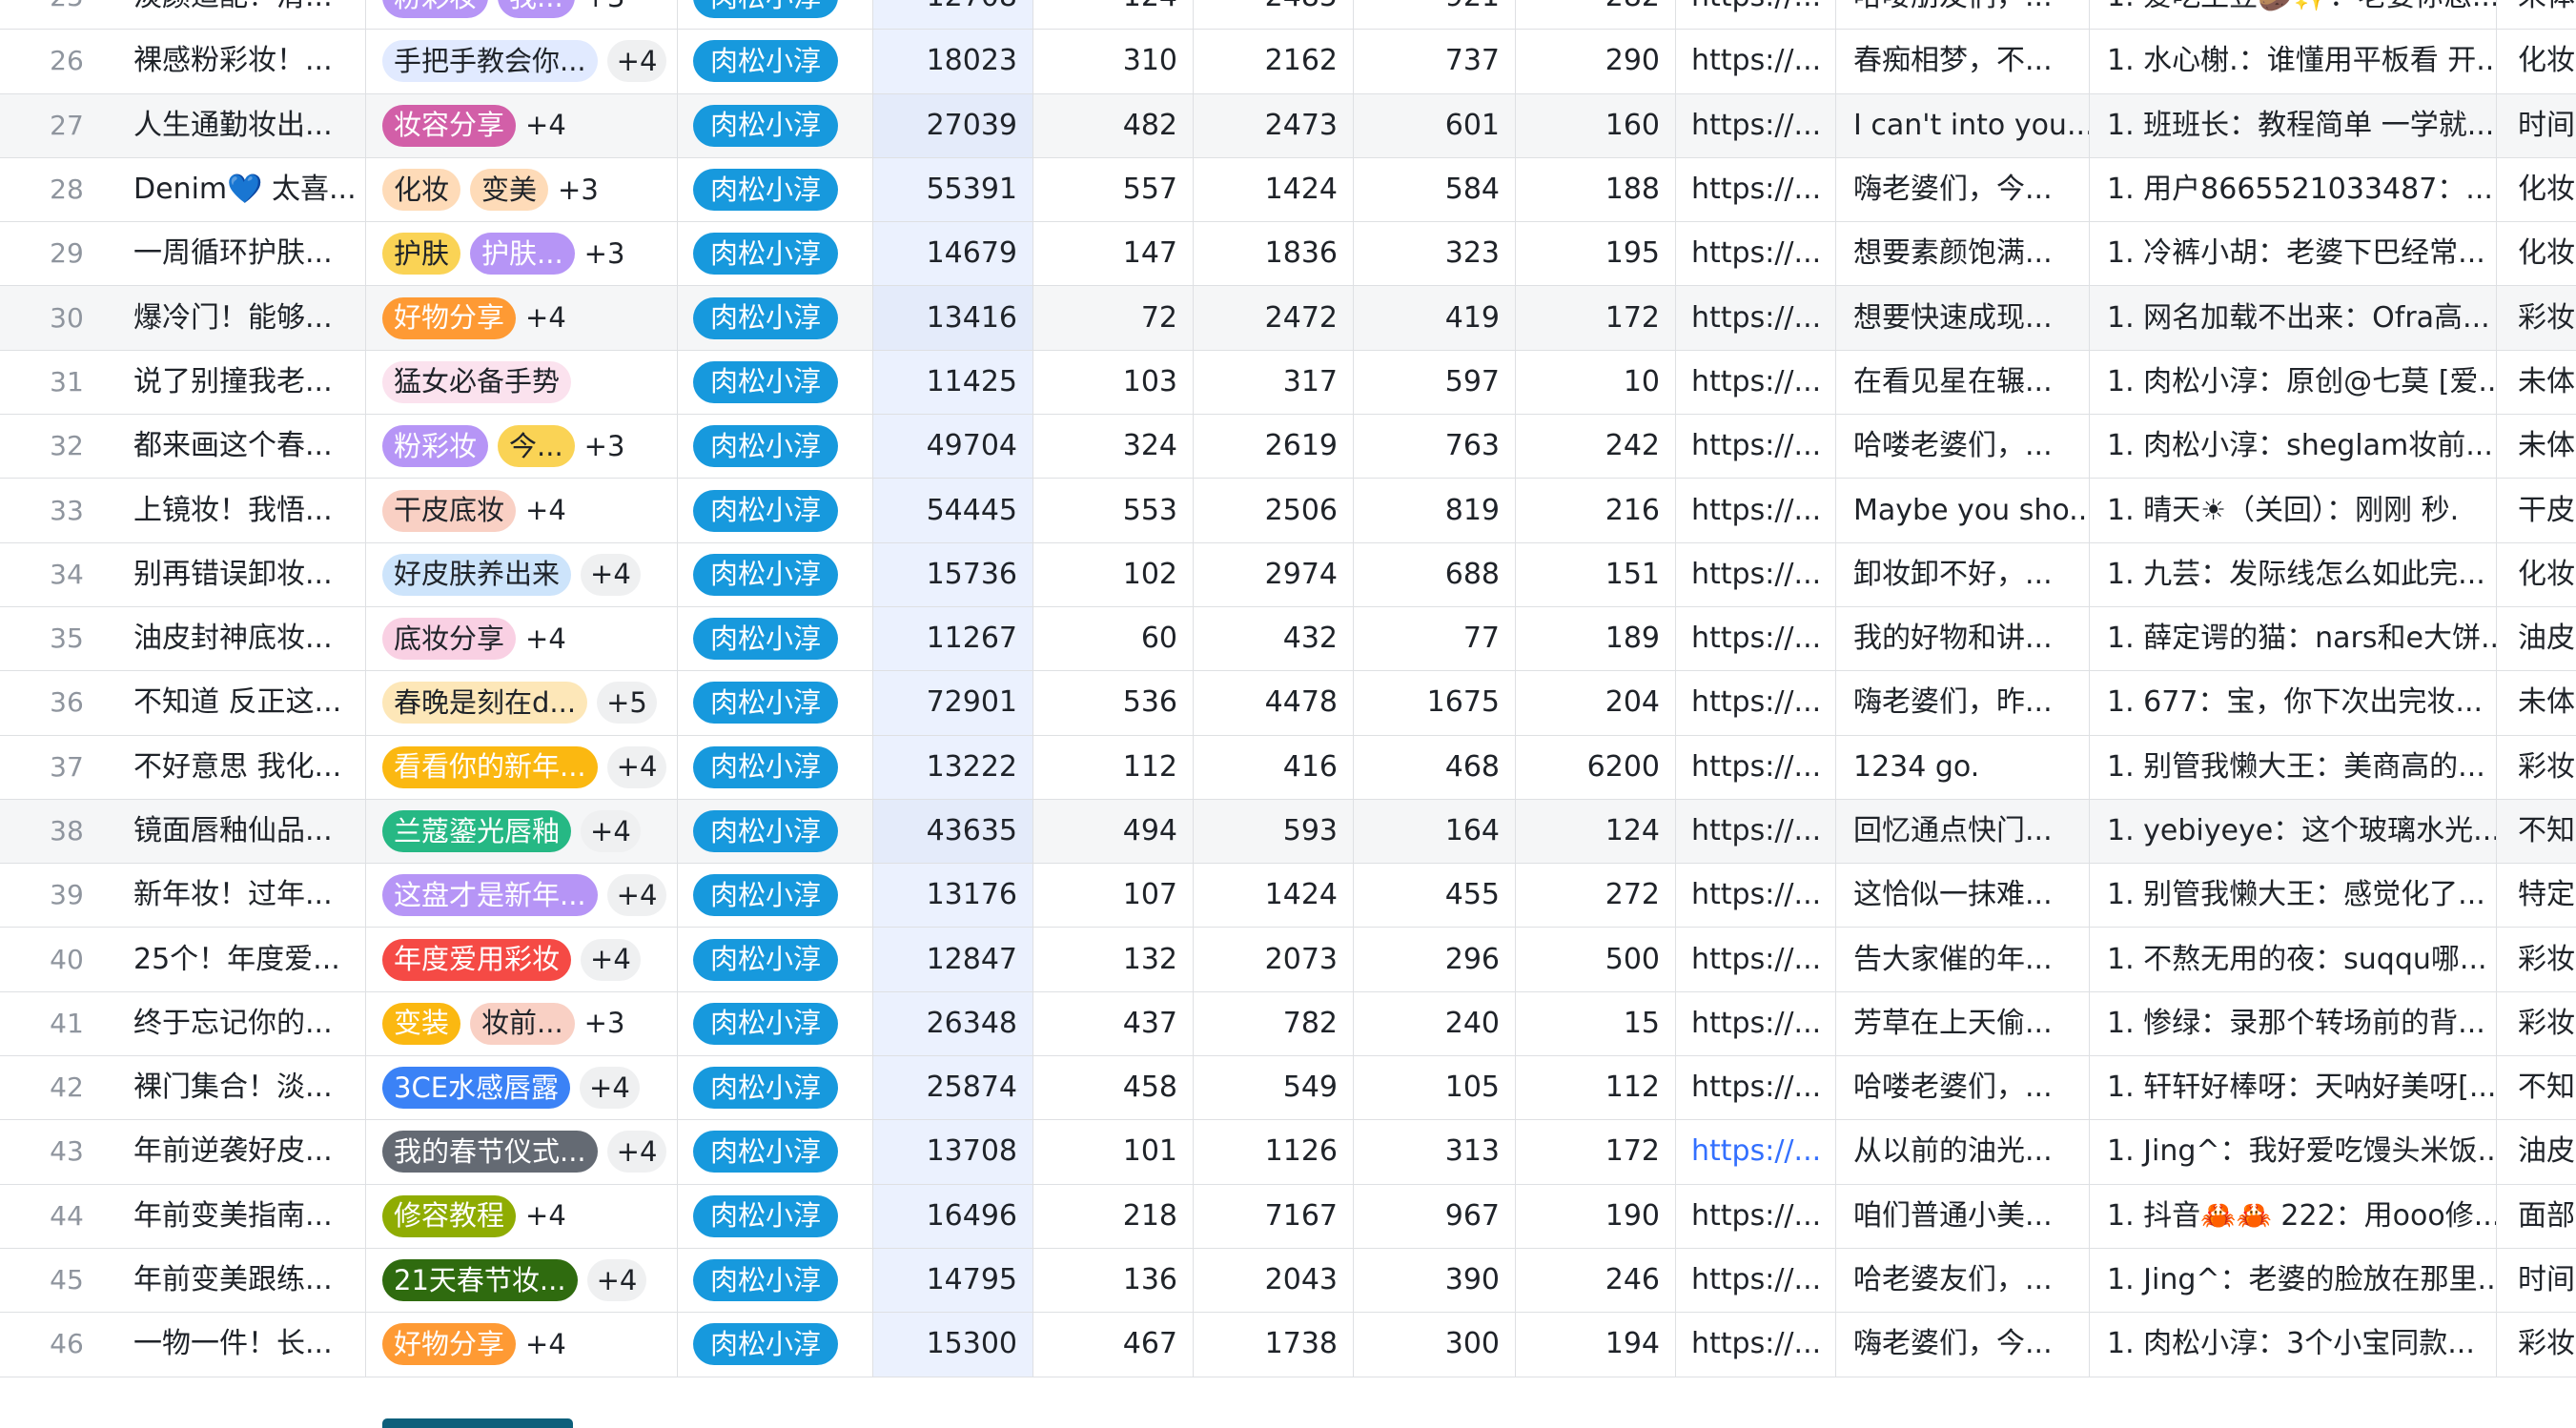 This screenshot has height=1428, width=2576. What do you see at coordinates (522, 1345) in the screenshot?
I see `tags-cell: 好物分享 +4` at bounding box center [522, 1345].